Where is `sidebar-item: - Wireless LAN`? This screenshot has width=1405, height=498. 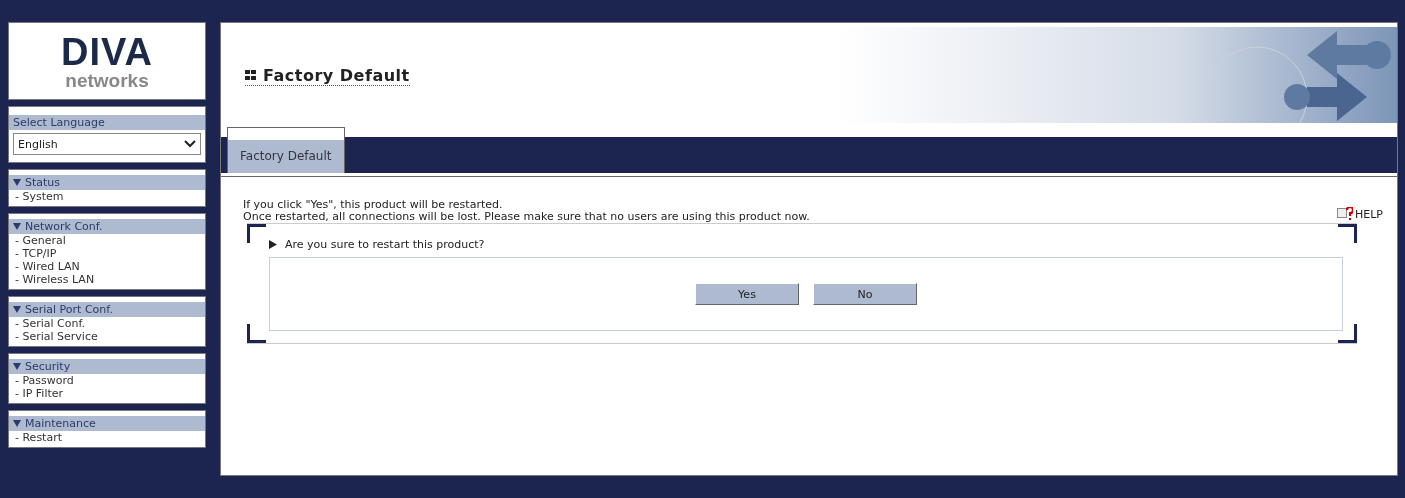 sidebar-item: - Wireless LAN is located at coordinates (107, 279).